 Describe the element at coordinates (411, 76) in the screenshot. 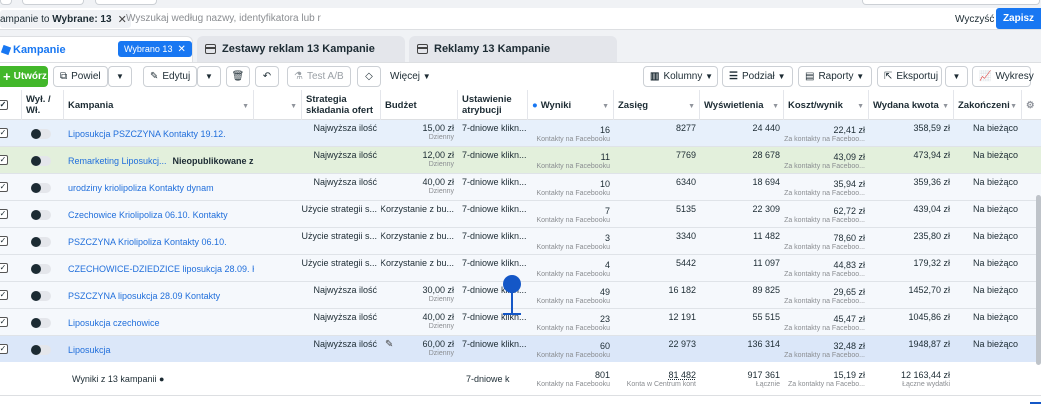

I see `more-button: Więcej ▼` at that location.